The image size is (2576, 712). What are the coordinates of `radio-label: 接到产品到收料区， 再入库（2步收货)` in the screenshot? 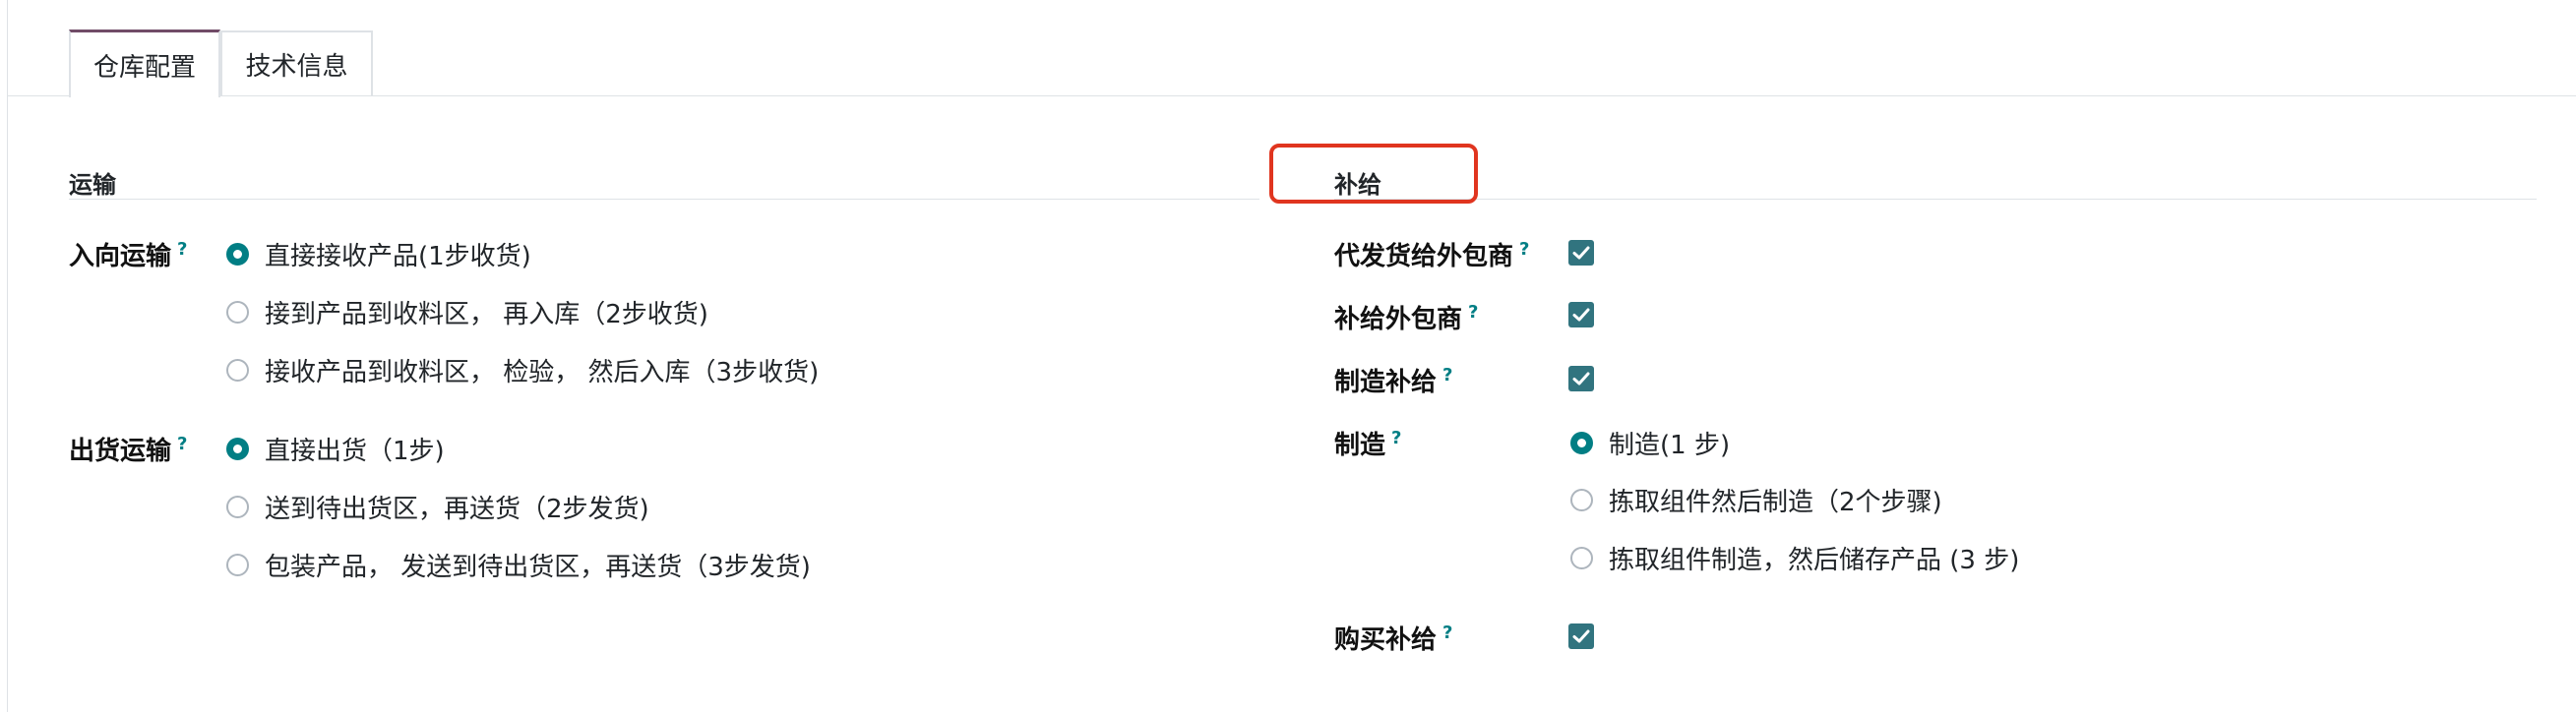 It's located at (487, 314).